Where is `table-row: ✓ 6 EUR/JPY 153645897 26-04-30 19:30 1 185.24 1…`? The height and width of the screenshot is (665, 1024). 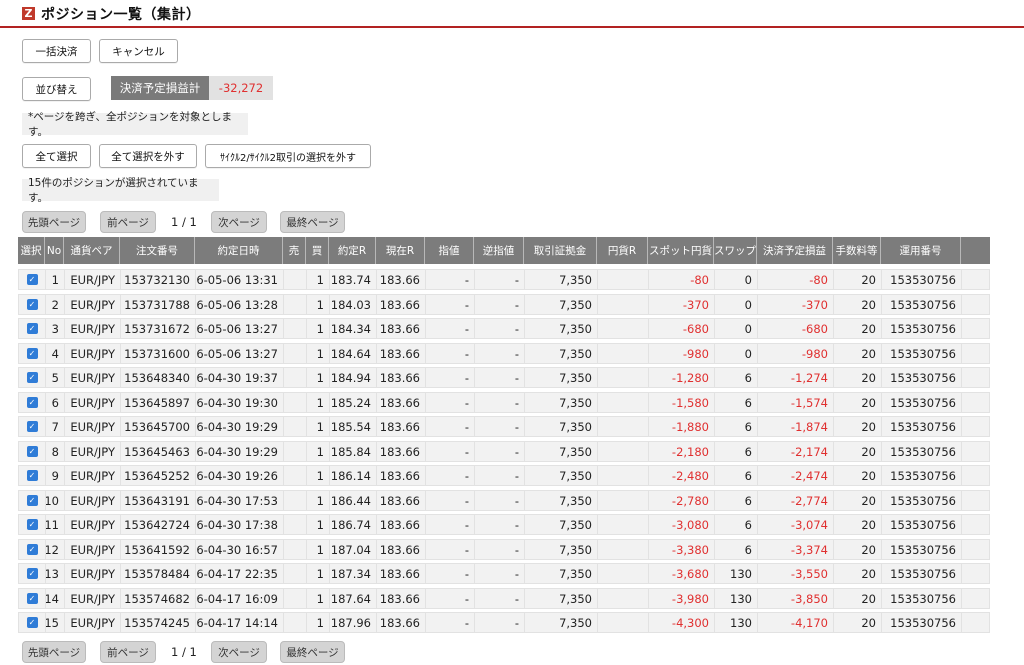 table-row: ✓ 6 EUR/JPY 153645897 26-04-30 19:30 1 185.24 1… is located at coordinates (504, 402).